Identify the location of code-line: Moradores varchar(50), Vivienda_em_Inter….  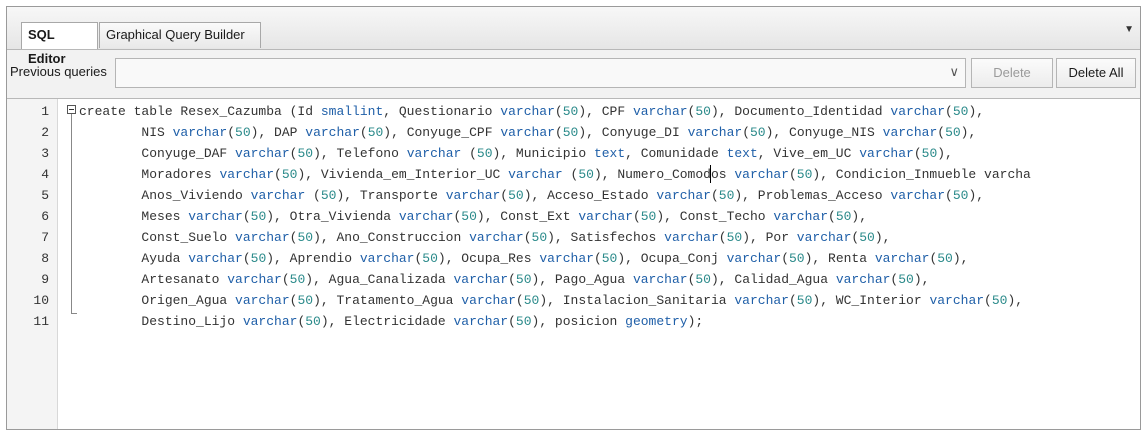
(554, 174).